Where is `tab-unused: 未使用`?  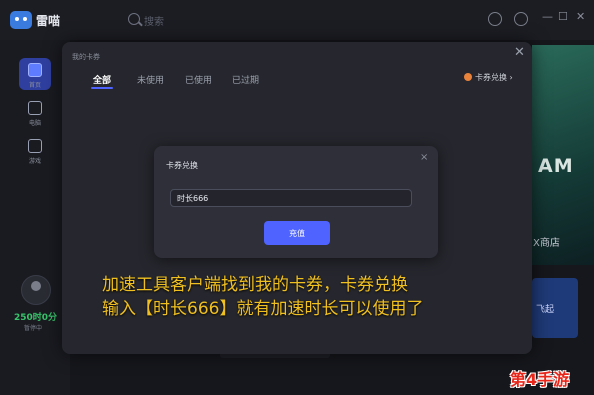 tab-unused: 未使用 is located at coordinates (150, 79).